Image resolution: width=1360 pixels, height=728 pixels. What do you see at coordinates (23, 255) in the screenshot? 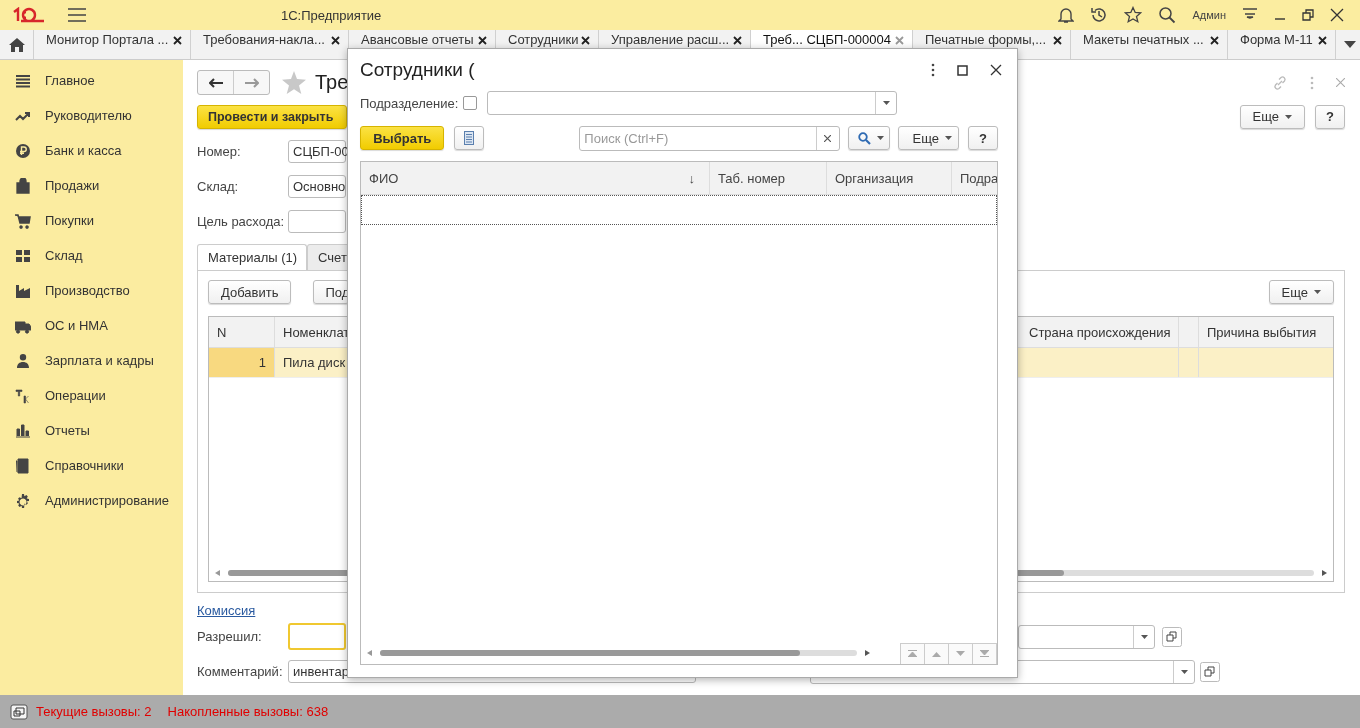
I see `grid-icon` at bounding box center [23, 255].